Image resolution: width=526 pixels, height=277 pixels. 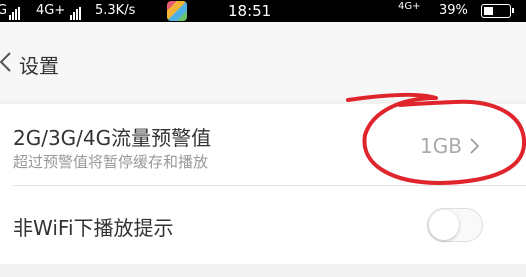 I want to click on network-type-label-right: 4G+, so click(x=409, y=6).